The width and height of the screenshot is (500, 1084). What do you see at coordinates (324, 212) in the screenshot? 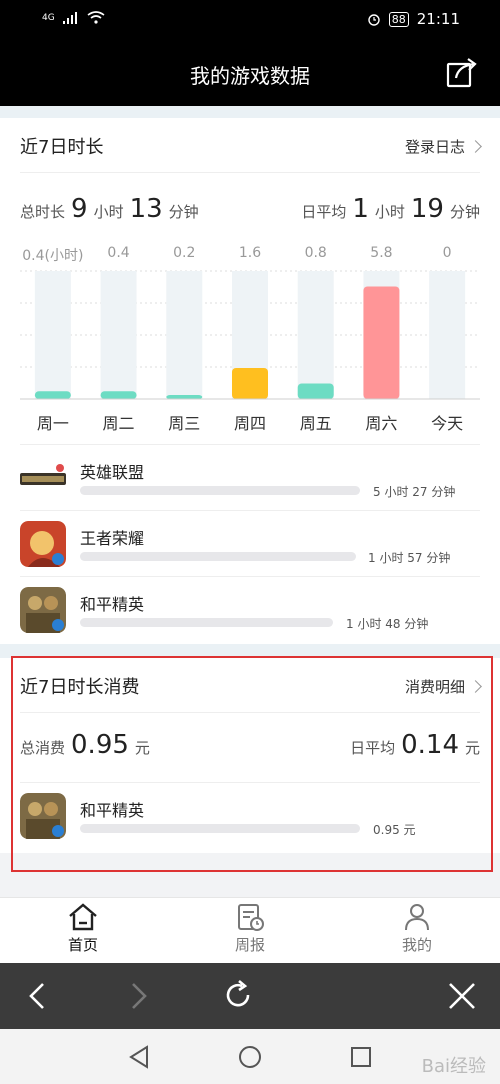
I see `avg-label: 日平均` at bounding box center [324, 212].